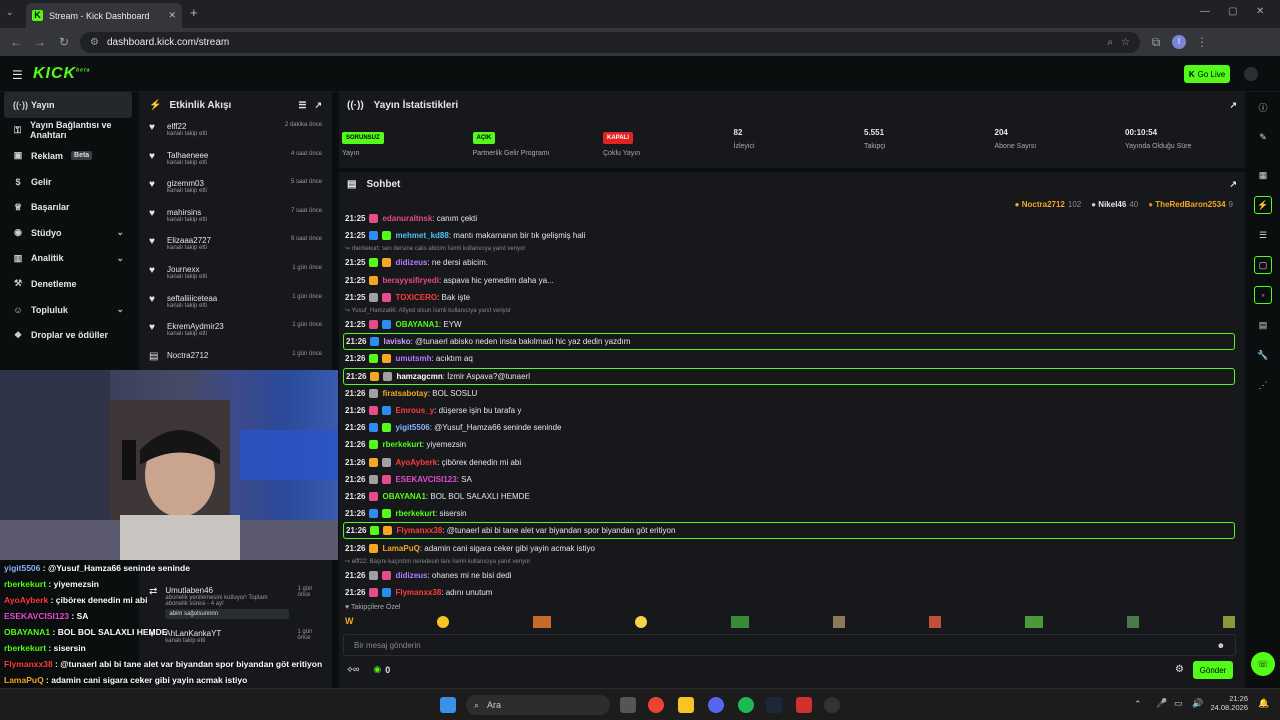  What do you see at coordinates (69, 310) in the screenshot?
I see `nav-item: ☺ Topluluk ⌄` at bounding box center [69, 310].